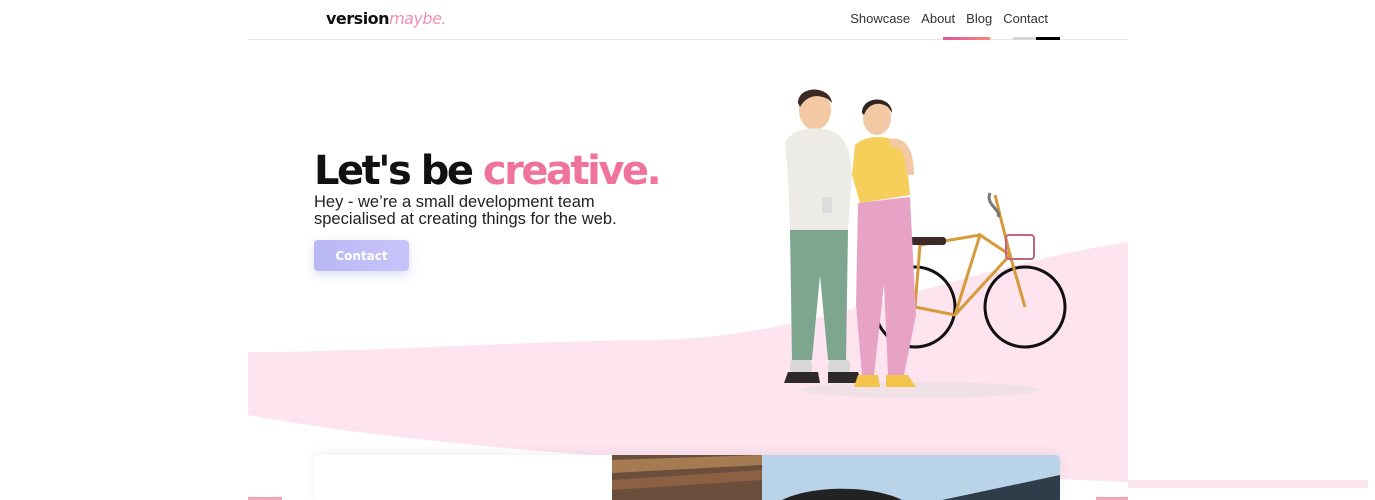  Describe the element at coordinates (979, 18) in the screenshot. I see `nav-blog: Blog` at that location.